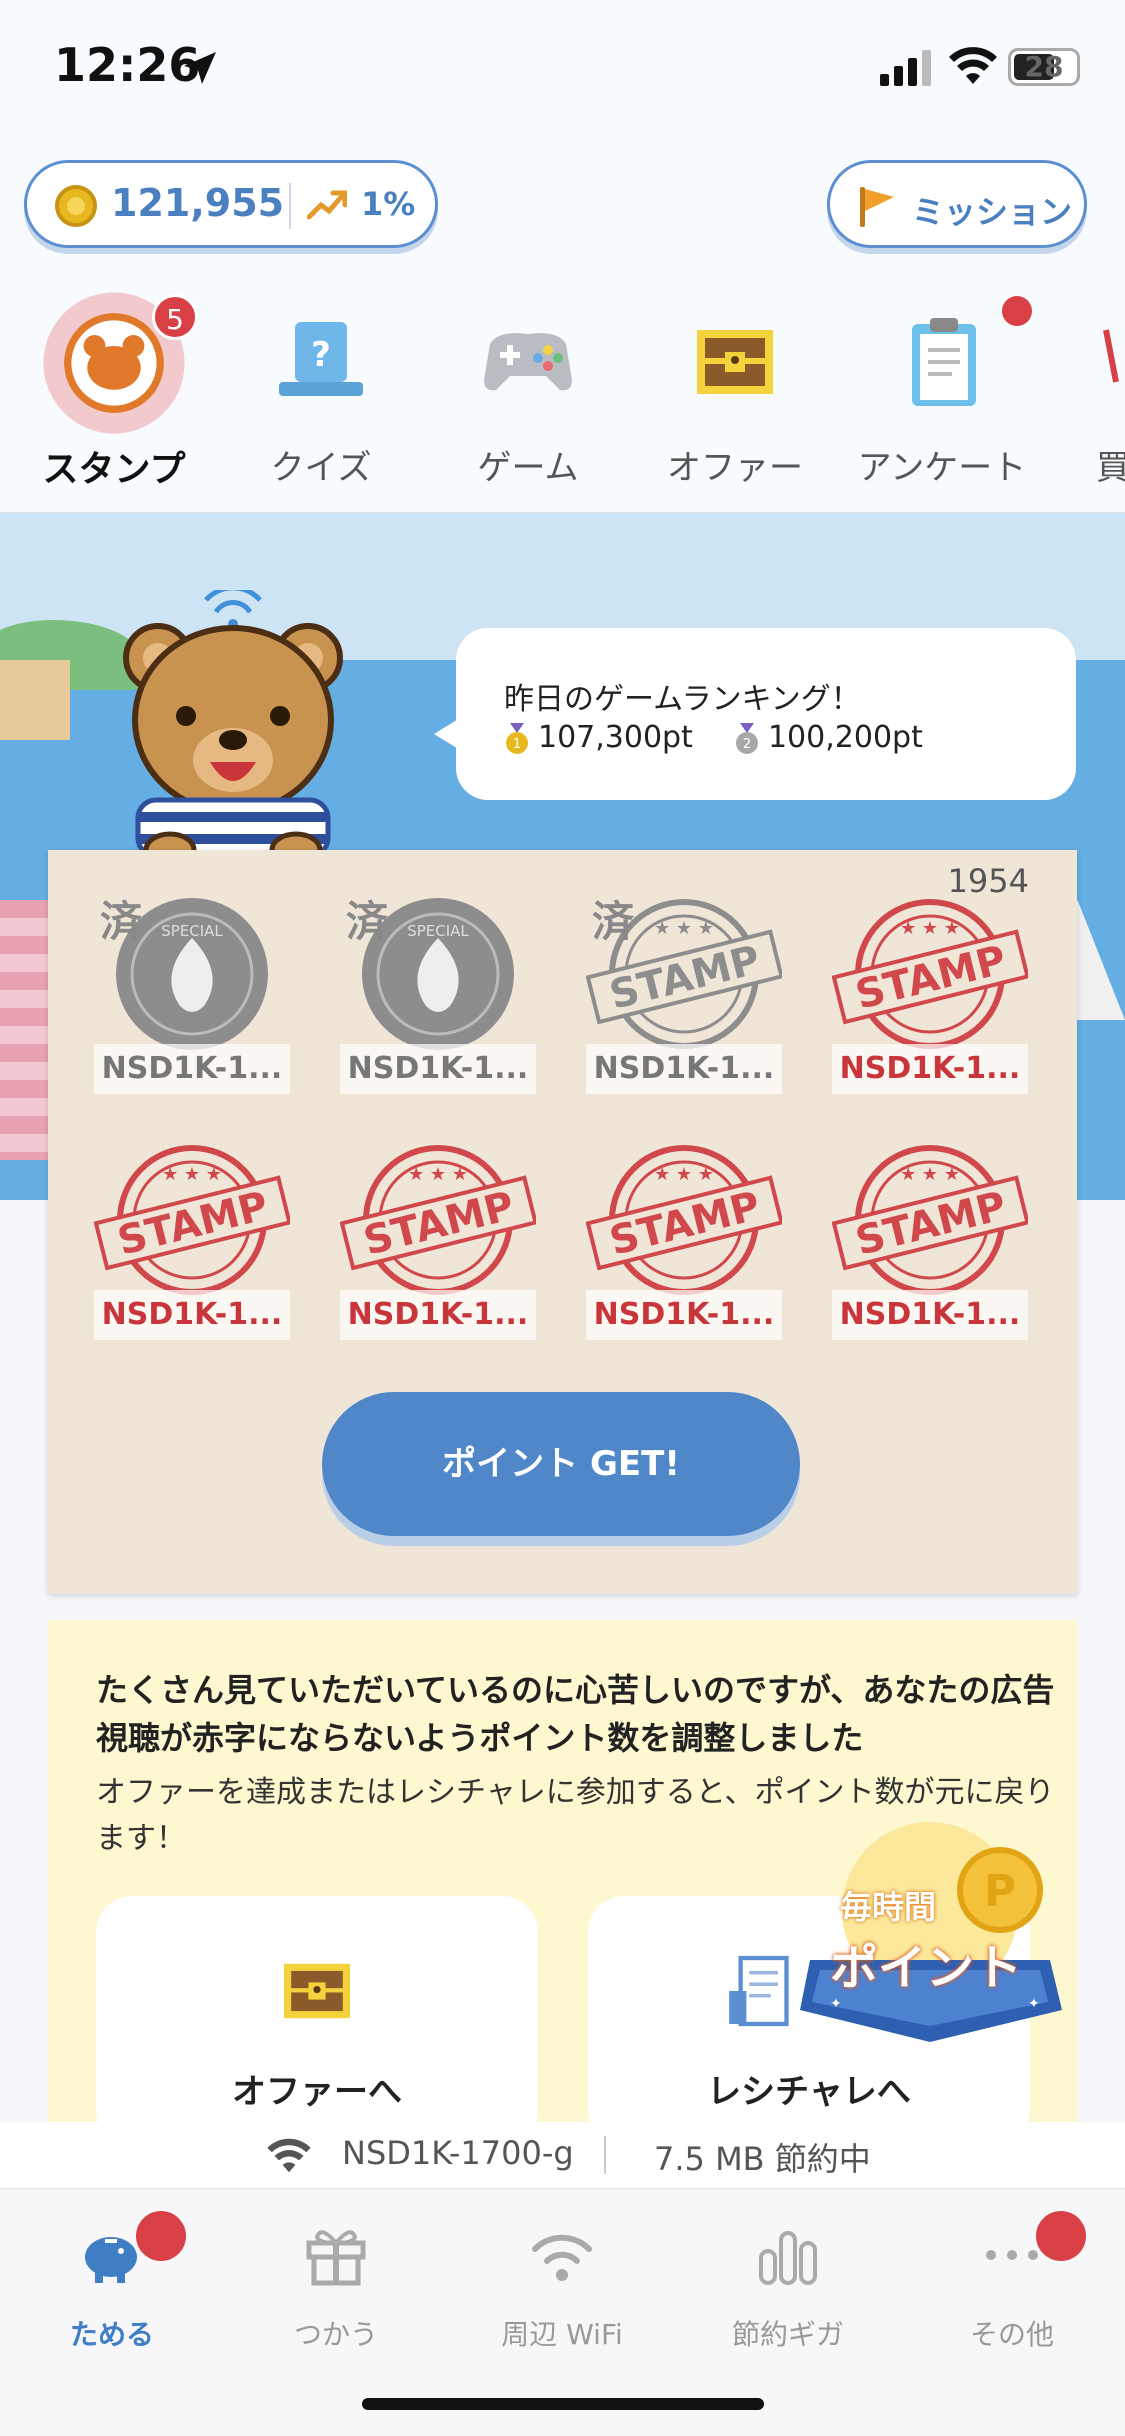 The width and height of the screenshot is (1125, 2436). I want to click on wifi-status-icon, so click(973, 65).